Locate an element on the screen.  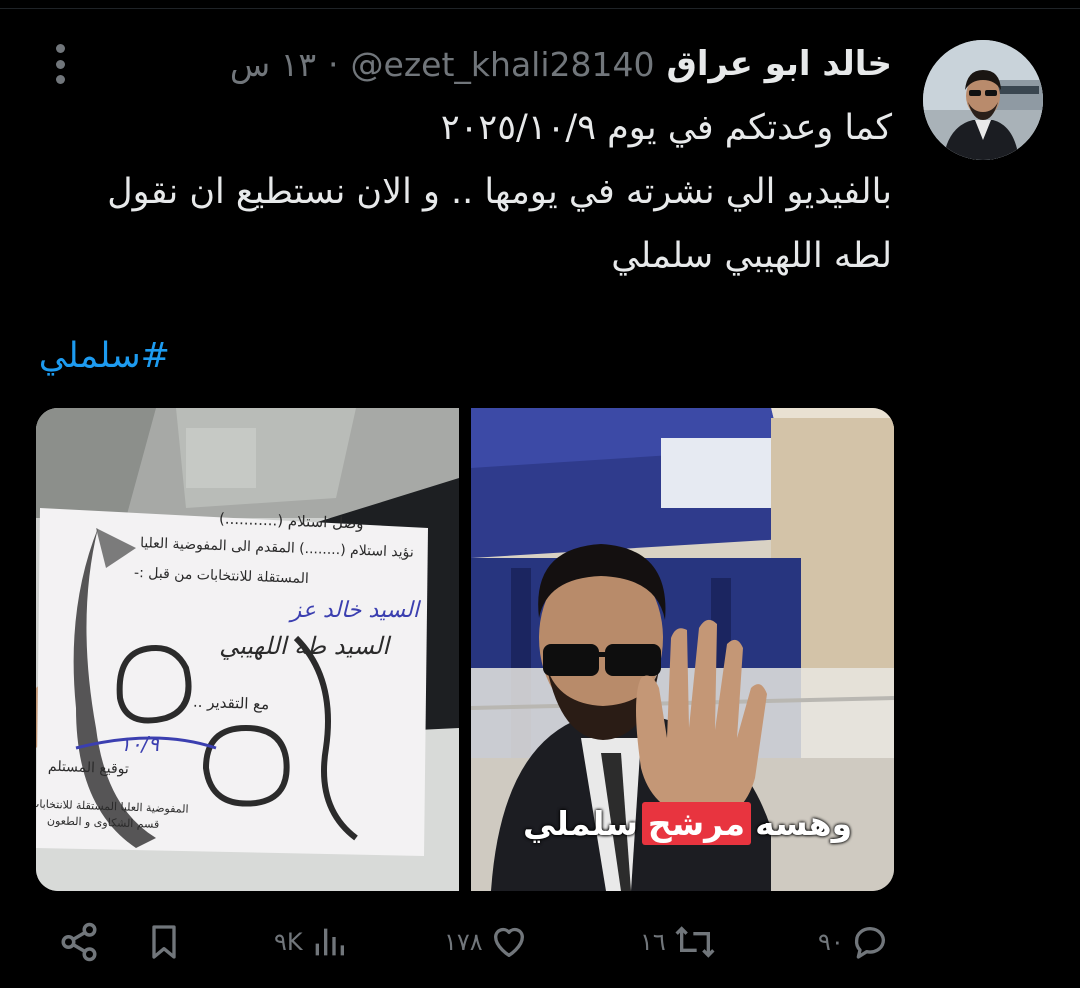
like-count: ١٧٨ is located at coordinates (463, 942).